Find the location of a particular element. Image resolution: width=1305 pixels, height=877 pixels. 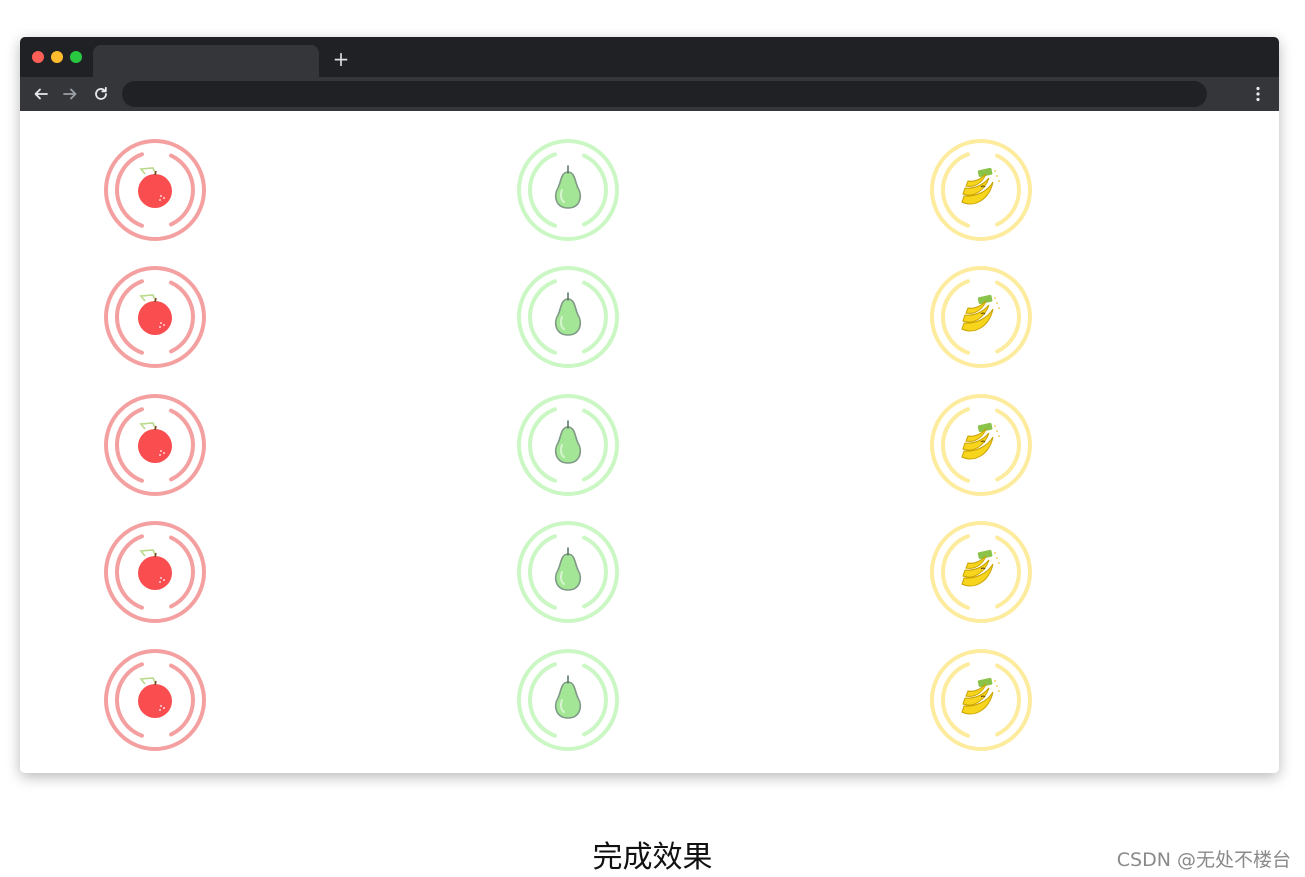

back-arrow-icon is located at coordinates (41, 94).